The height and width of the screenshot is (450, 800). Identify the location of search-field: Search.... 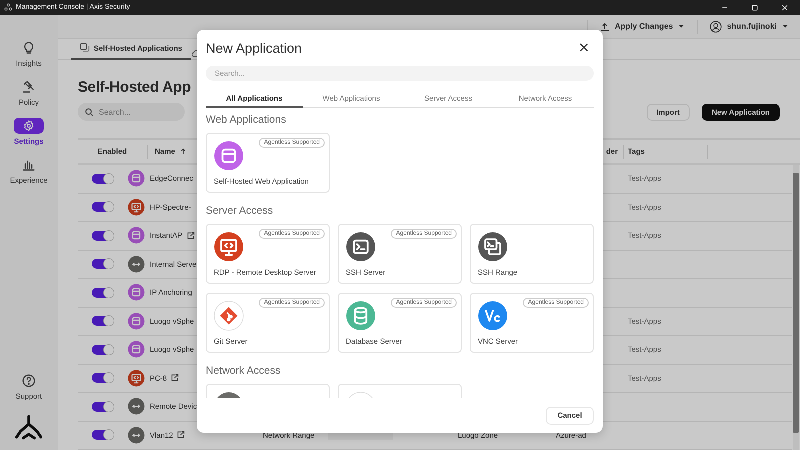
(131, 112).